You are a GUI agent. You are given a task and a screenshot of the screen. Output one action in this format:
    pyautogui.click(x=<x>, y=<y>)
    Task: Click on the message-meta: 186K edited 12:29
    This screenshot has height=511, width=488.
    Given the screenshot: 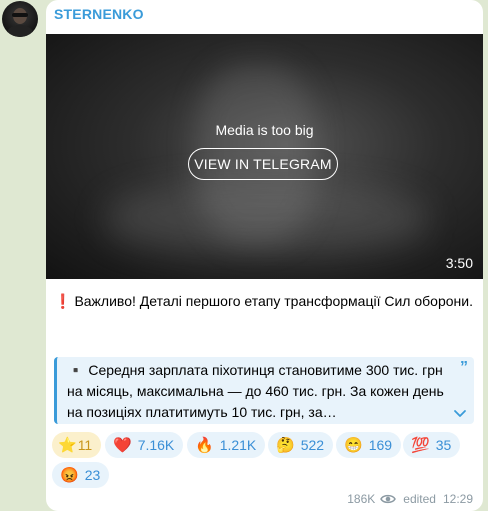 What is the action you would take?
    pyautogui.click(x=410, y=499)
    